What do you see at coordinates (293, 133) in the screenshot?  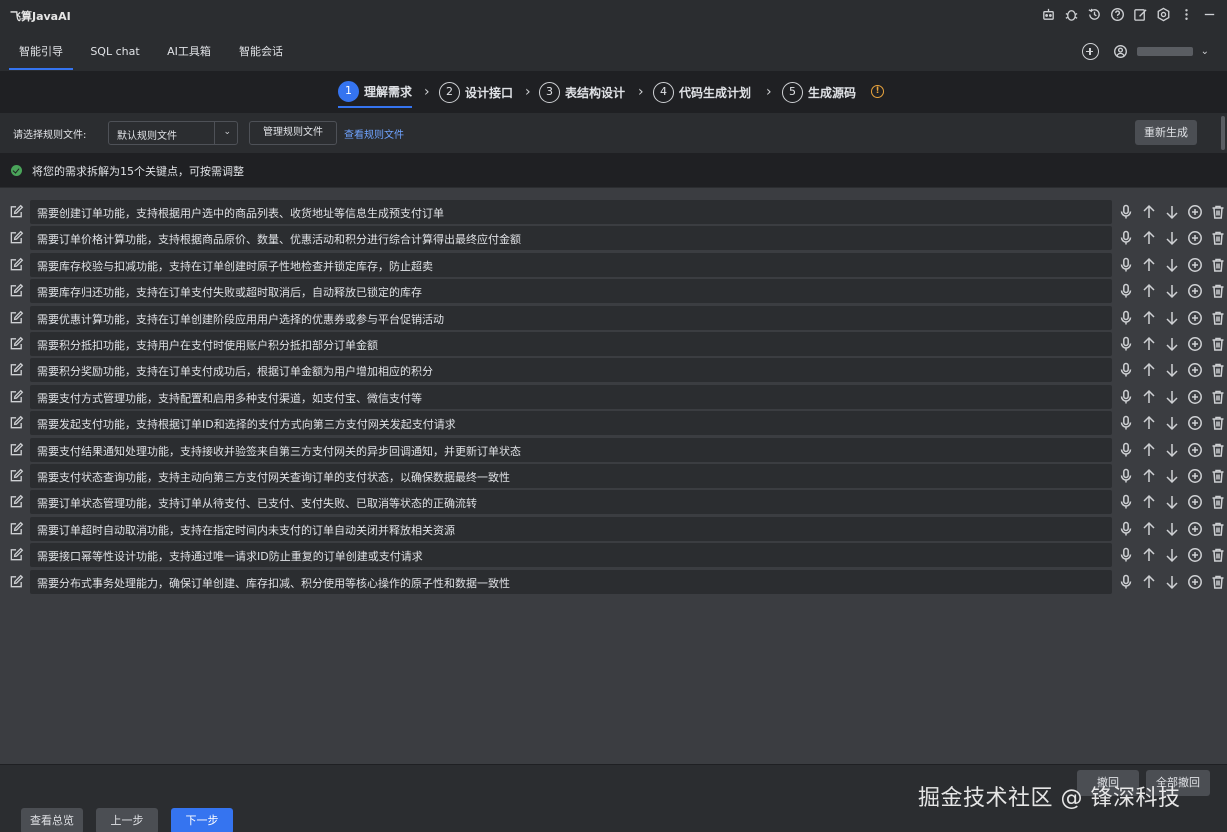 I see `manage-rules-button: 管理规则文件` at bounding box center [293, 133].